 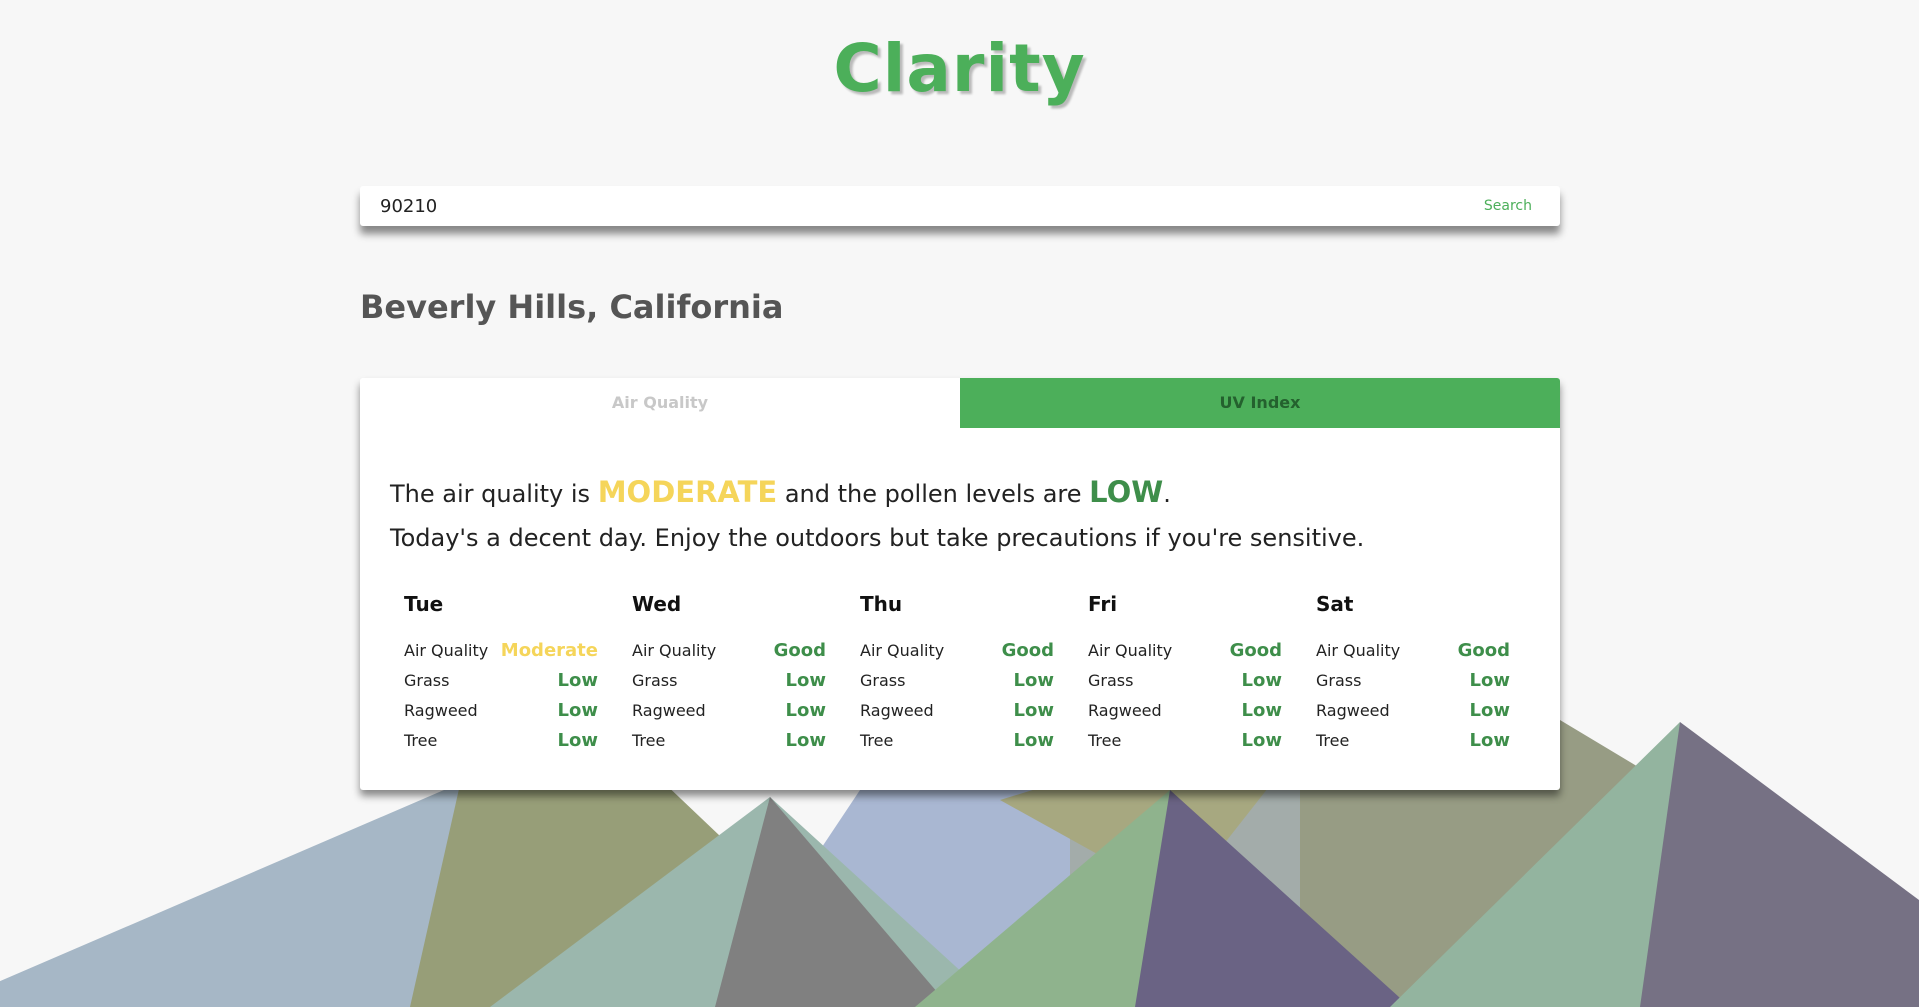 I want to click on day-name: Tue, so click(x=424, y=604).